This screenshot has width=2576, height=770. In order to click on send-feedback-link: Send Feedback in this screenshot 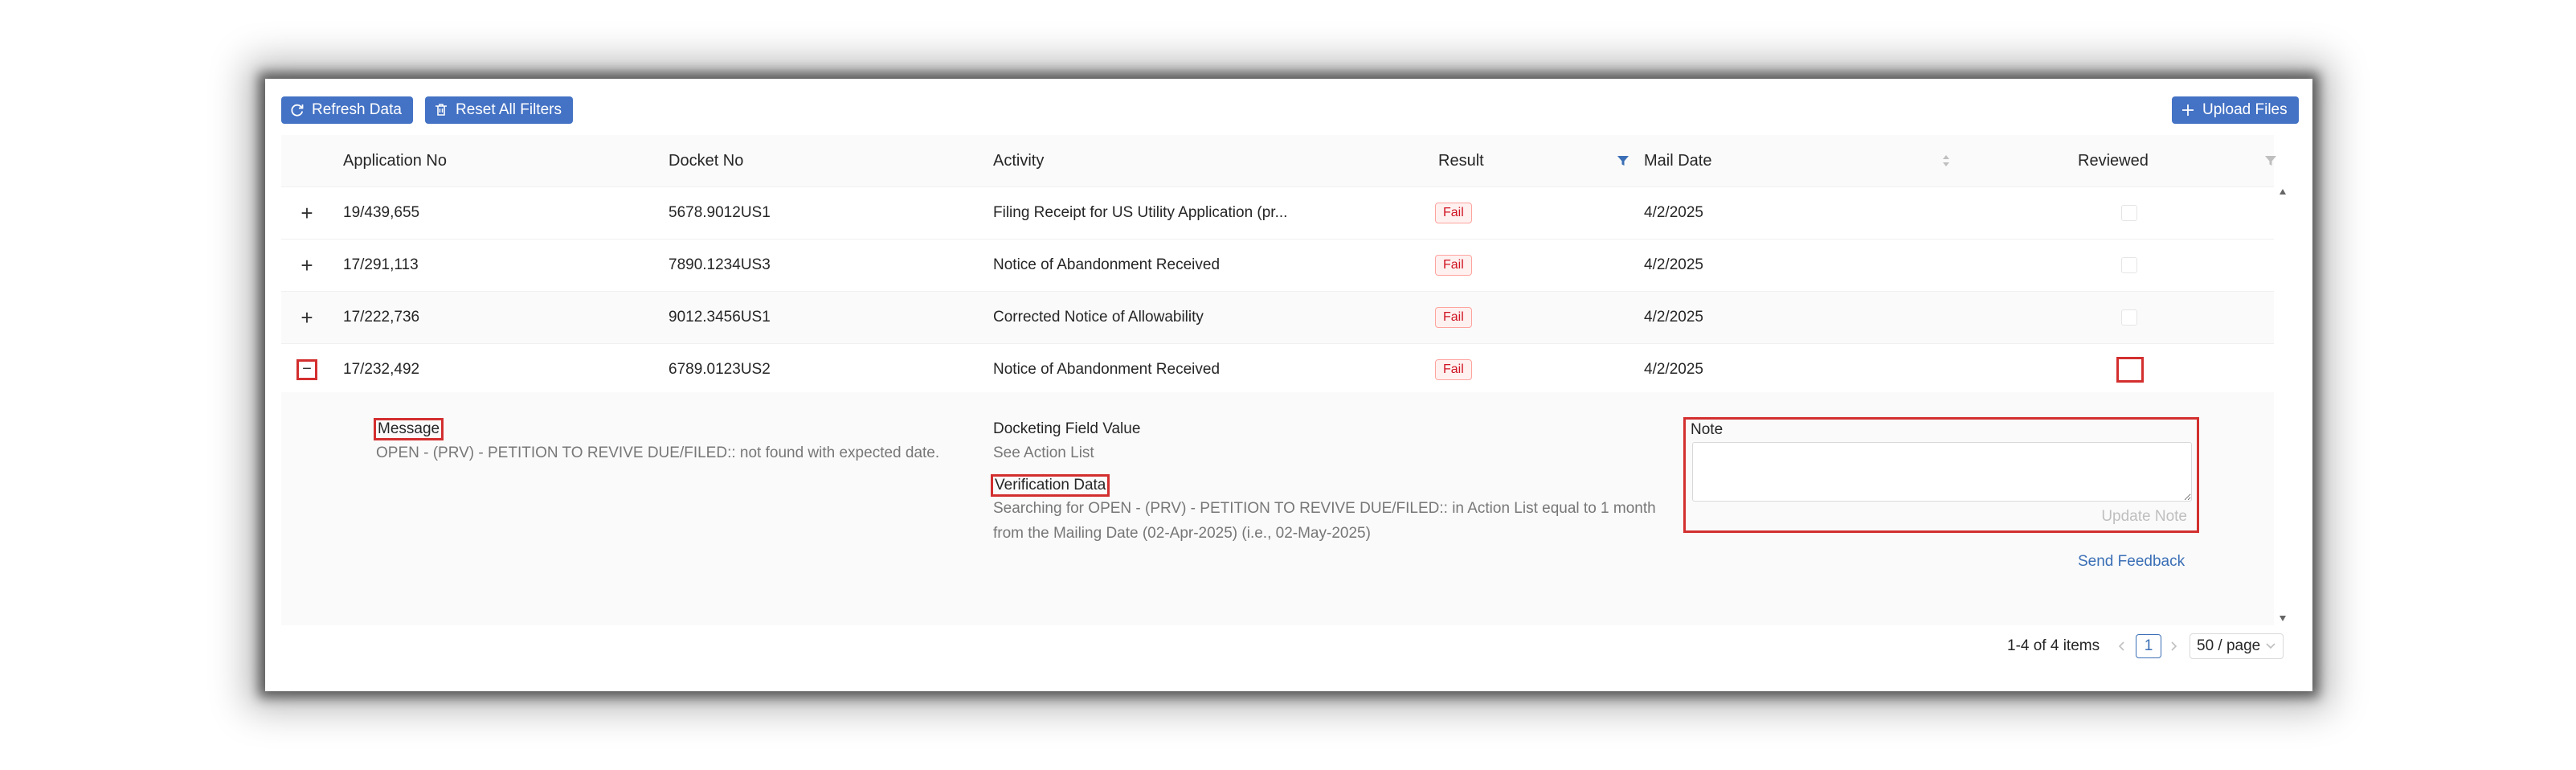, I will do `click(2131, 562)`.